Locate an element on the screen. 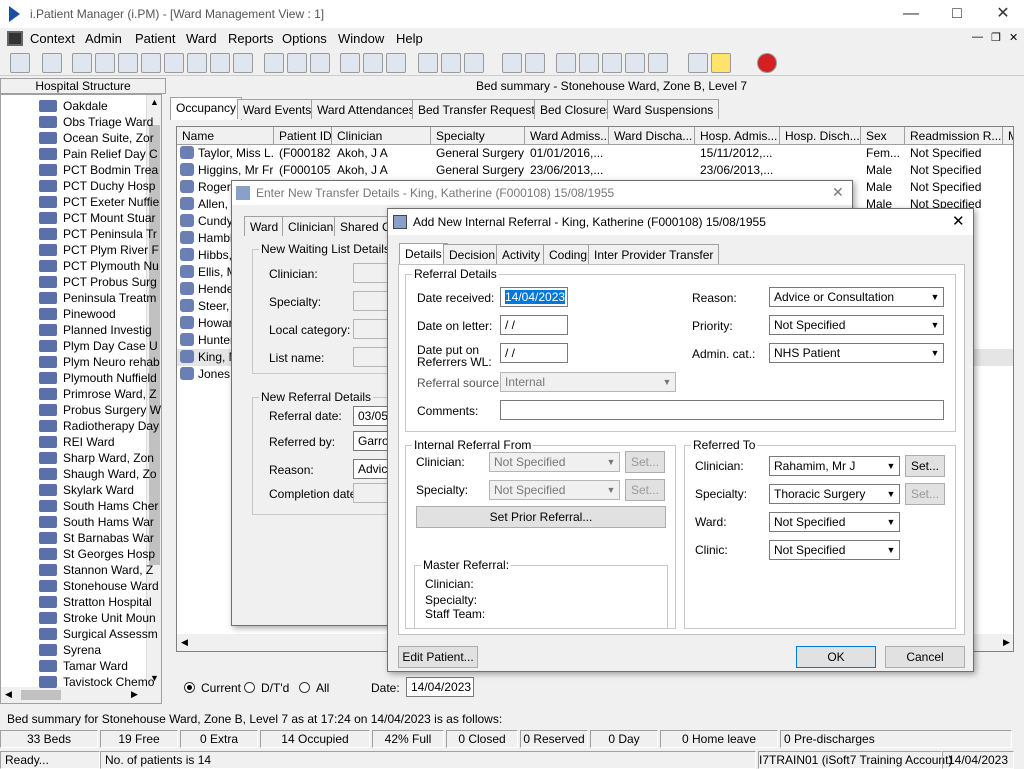 The image size is (1024, 769). tree-item: Oakdale is located at coordinates (73, 107).